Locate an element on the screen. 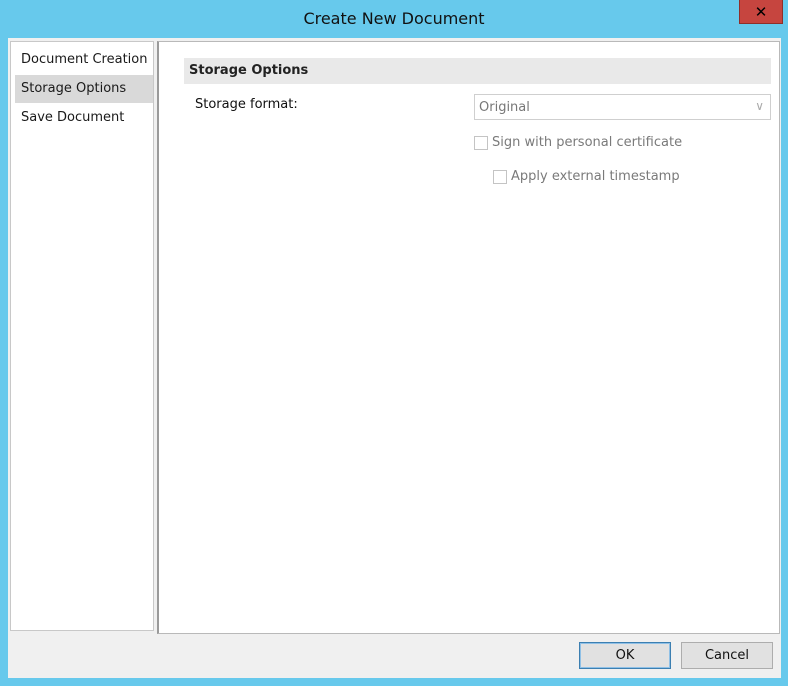 The height and width of the screenshot is (686, 788). storage-format-label: Storage format: is located at coordinates (246, 104).